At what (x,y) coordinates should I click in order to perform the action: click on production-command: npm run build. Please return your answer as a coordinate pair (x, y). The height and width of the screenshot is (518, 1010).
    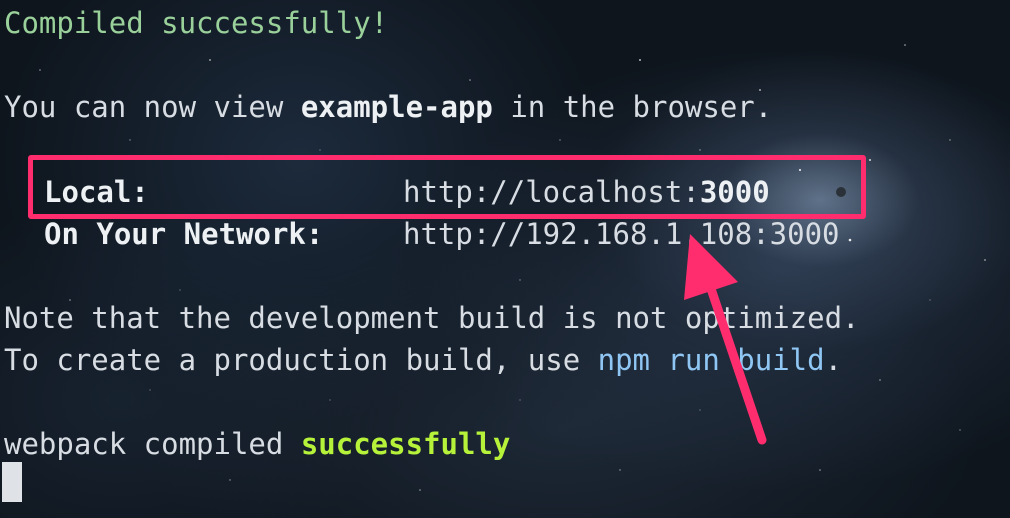
    Looking at the image, I should click on (711, 360).